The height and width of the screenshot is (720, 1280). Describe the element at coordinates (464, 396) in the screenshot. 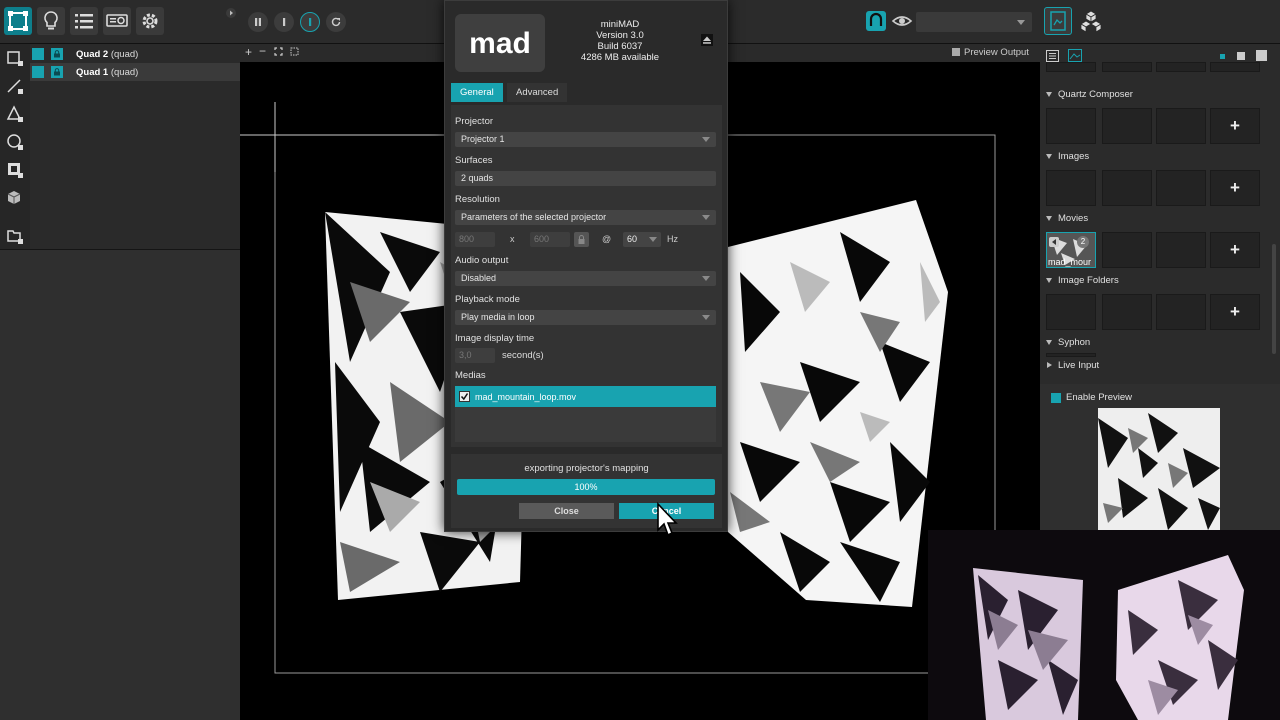

I see `media-checkbox` at that location.